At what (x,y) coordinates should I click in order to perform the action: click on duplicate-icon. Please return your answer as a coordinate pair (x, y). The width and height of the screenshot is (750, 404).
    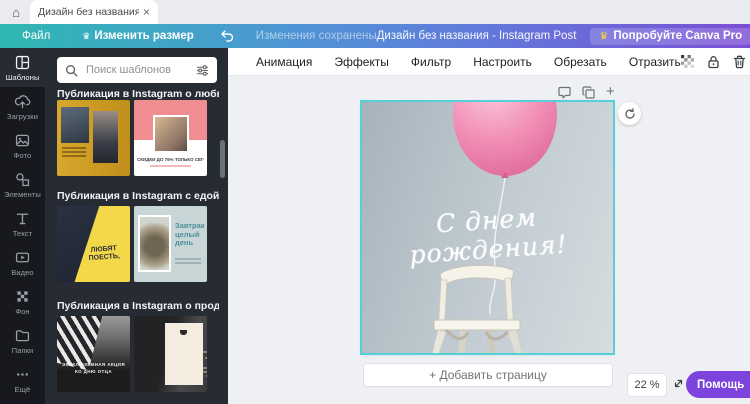
    Looking at the image, I should click on (588, 92).